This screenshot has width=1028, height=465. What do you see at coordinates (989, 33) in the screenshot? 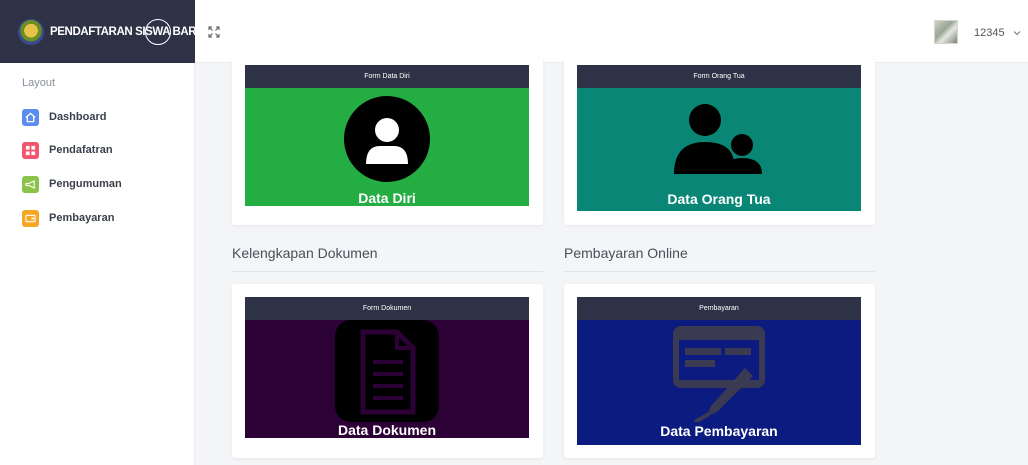
I see `user-name: 12345` at bounding box center [989, 33].